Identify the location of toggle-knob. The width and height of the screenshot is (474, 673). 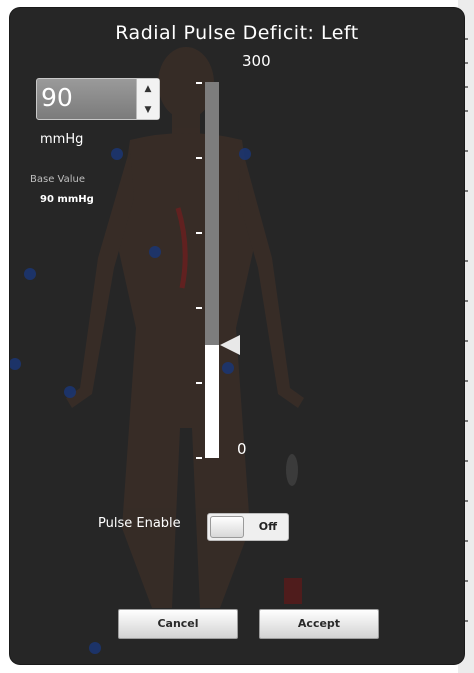
(227, 527).